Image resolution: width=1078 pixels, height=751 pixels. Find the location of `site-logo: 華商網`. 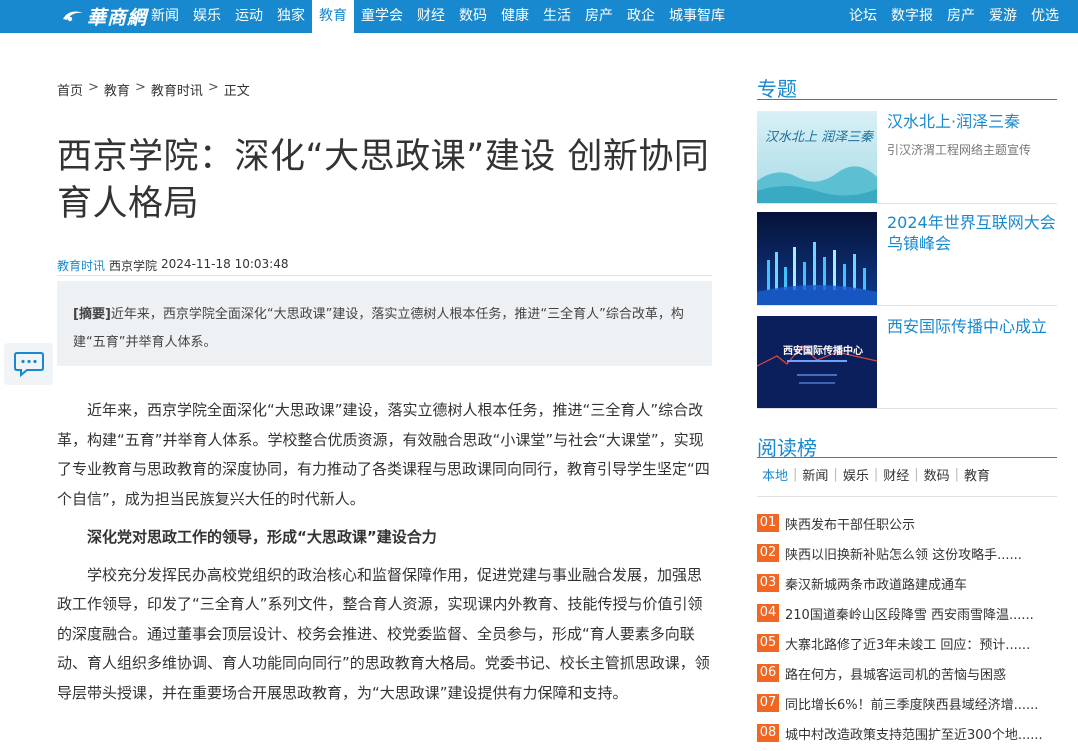

site-logo: 華商網 is located at coordinates (105, 17).